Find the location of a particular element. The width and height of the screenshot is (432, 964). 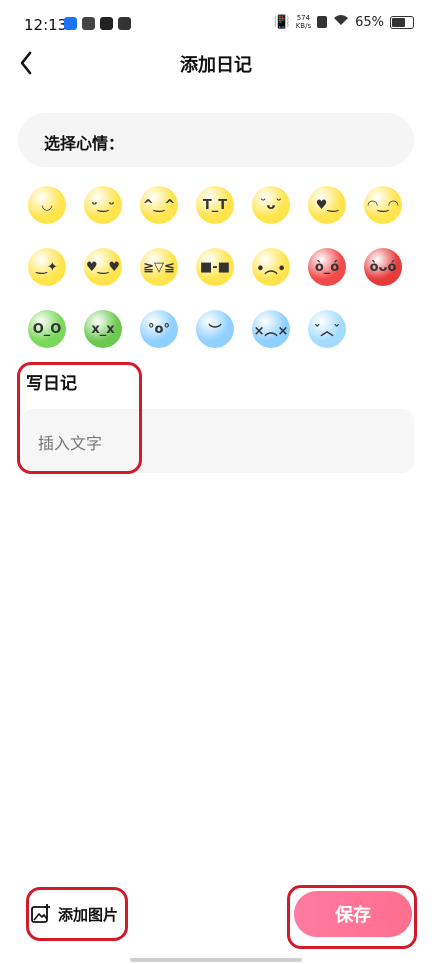

devil-emoji-icon: òᴗó is located at coordinates (383, 267).